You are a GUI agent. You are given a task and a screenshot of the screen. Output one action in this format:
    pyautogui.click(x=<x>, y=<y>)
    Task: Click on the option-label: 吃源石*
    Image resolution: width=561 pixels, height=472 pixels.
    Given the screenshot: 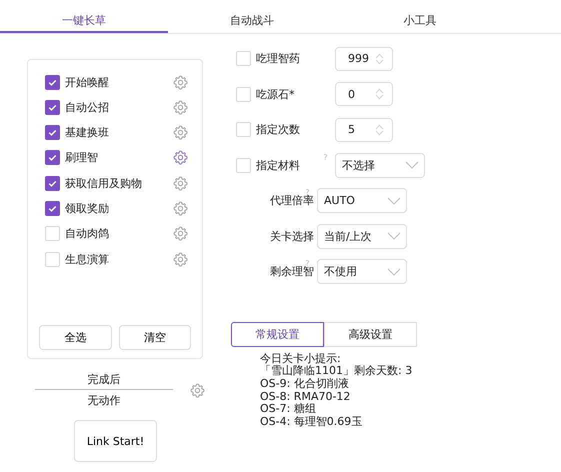 What is the action you would take?
    pyautogui.click(x=276, y=94)
    